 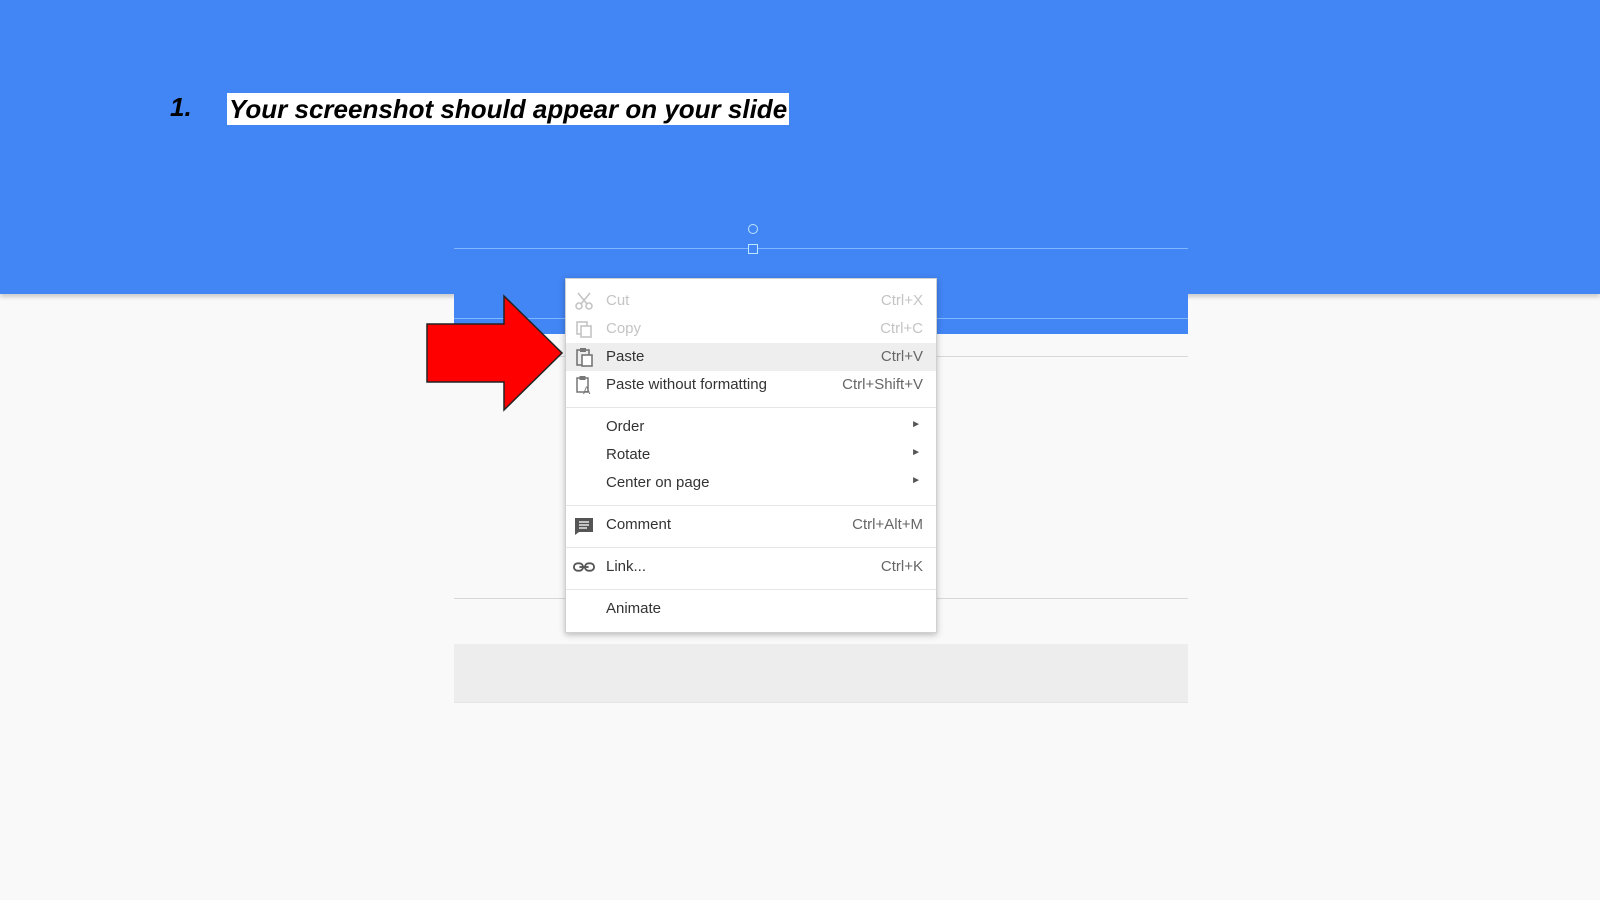 I want to click on menu-item-copy: Copy Ctrl+C, so click(x=751, y=329).